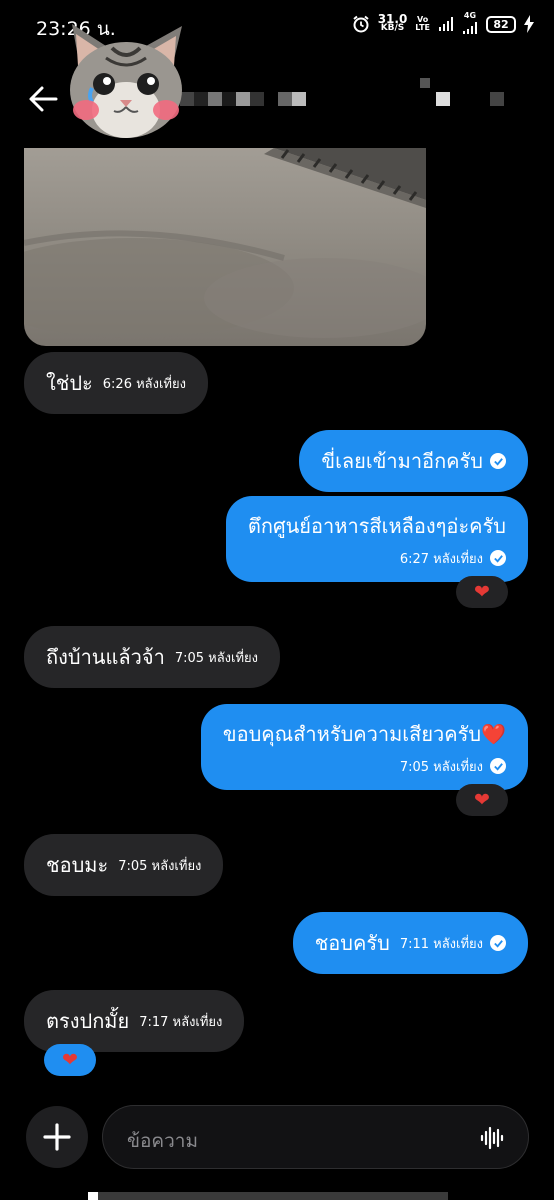 The image size is (554, 1200). Describe the element at coordinates (315, 1137) in the screenshot. I see `message-input: ข้อความ` at that location.